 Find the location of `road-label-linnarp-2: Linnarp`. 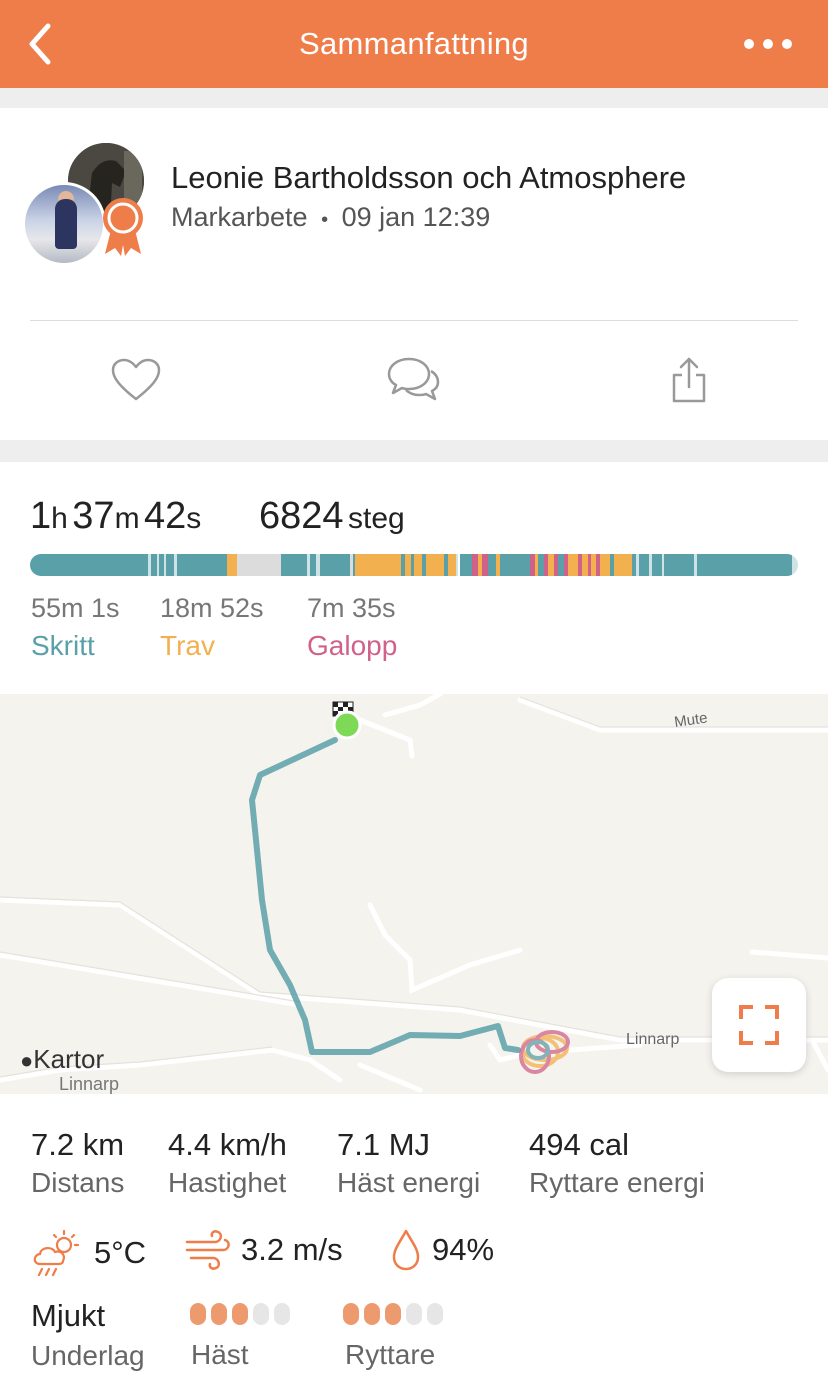

road-label-linnarp-2: Linnarp is located at coordinates (89, 1084).